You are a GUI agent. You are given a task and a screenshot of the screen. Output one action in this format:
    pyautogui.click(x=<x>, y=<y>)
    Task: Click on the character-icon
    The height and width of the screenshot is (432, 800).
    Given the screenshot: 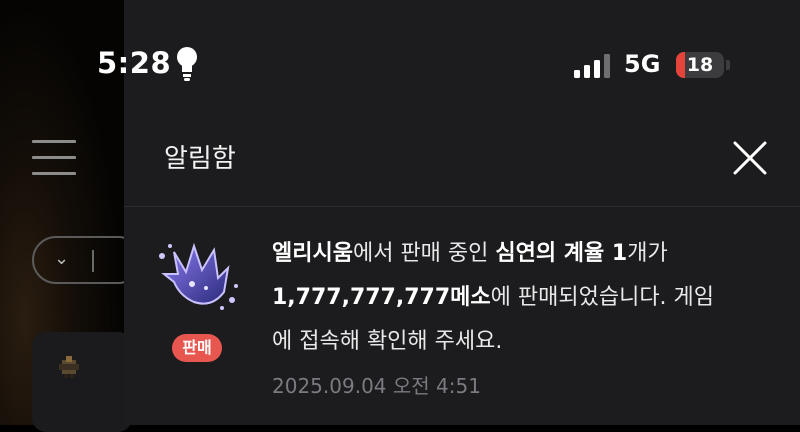 What is the action you would take?
    pyautogui.click(x=69, y=367)
    